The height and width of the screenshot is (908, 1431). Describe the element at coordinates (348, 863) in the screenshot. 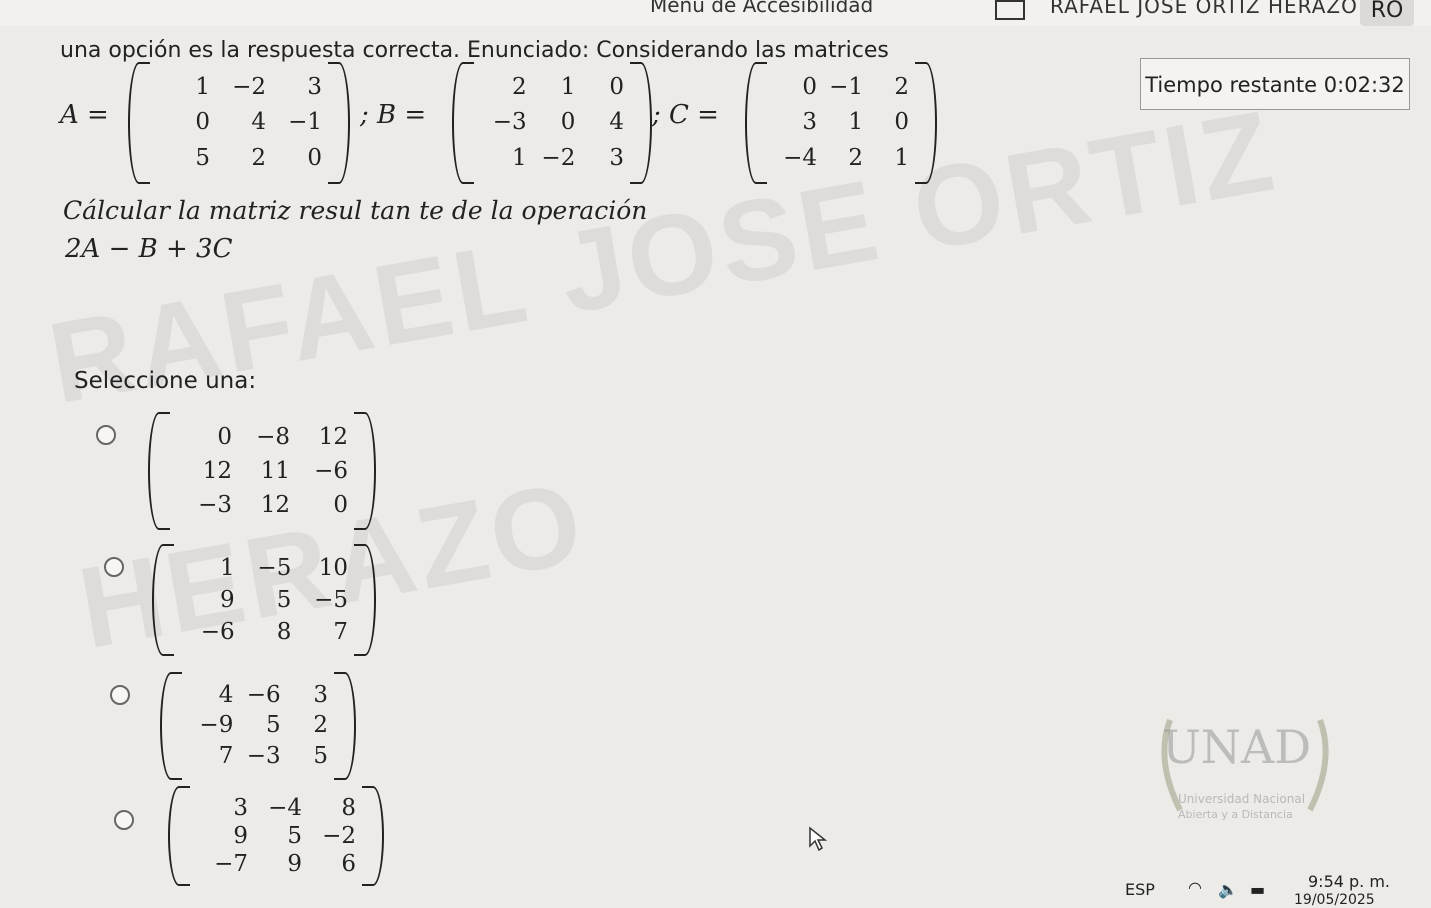

I see `matrix-cell: 6` at that location.